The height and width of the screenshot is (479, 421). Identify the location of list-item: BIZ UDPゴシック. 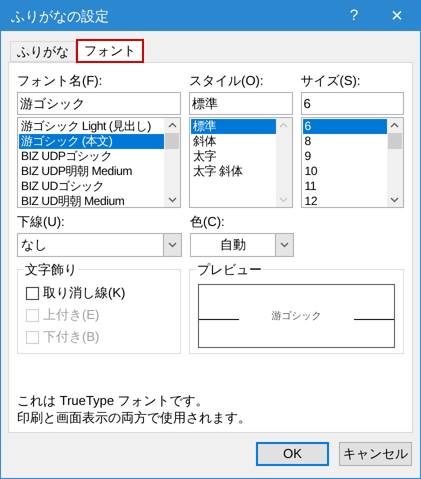
(91, 156).